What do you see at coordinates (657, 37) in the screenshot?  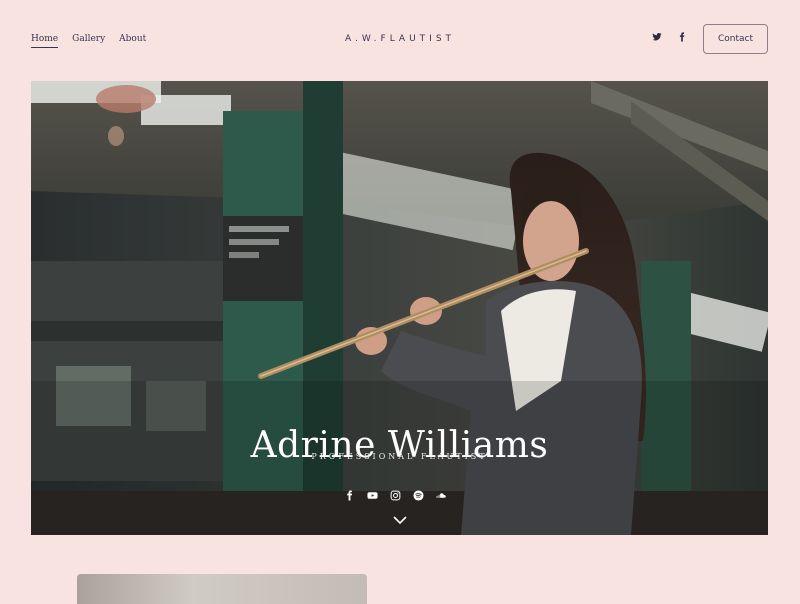 I see `twitter-icon` at bounding box center [657, 37].